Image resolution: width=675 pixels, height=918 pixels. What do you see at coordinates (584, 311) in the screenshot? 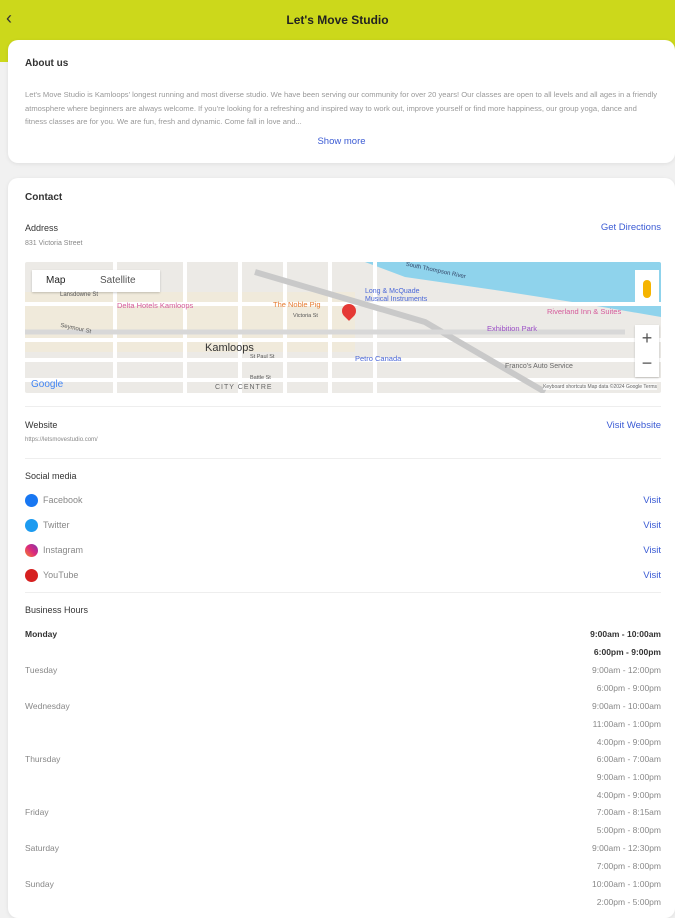
I see `map-label: Riverland Inn & Suites` at bounding box center [584, 311].